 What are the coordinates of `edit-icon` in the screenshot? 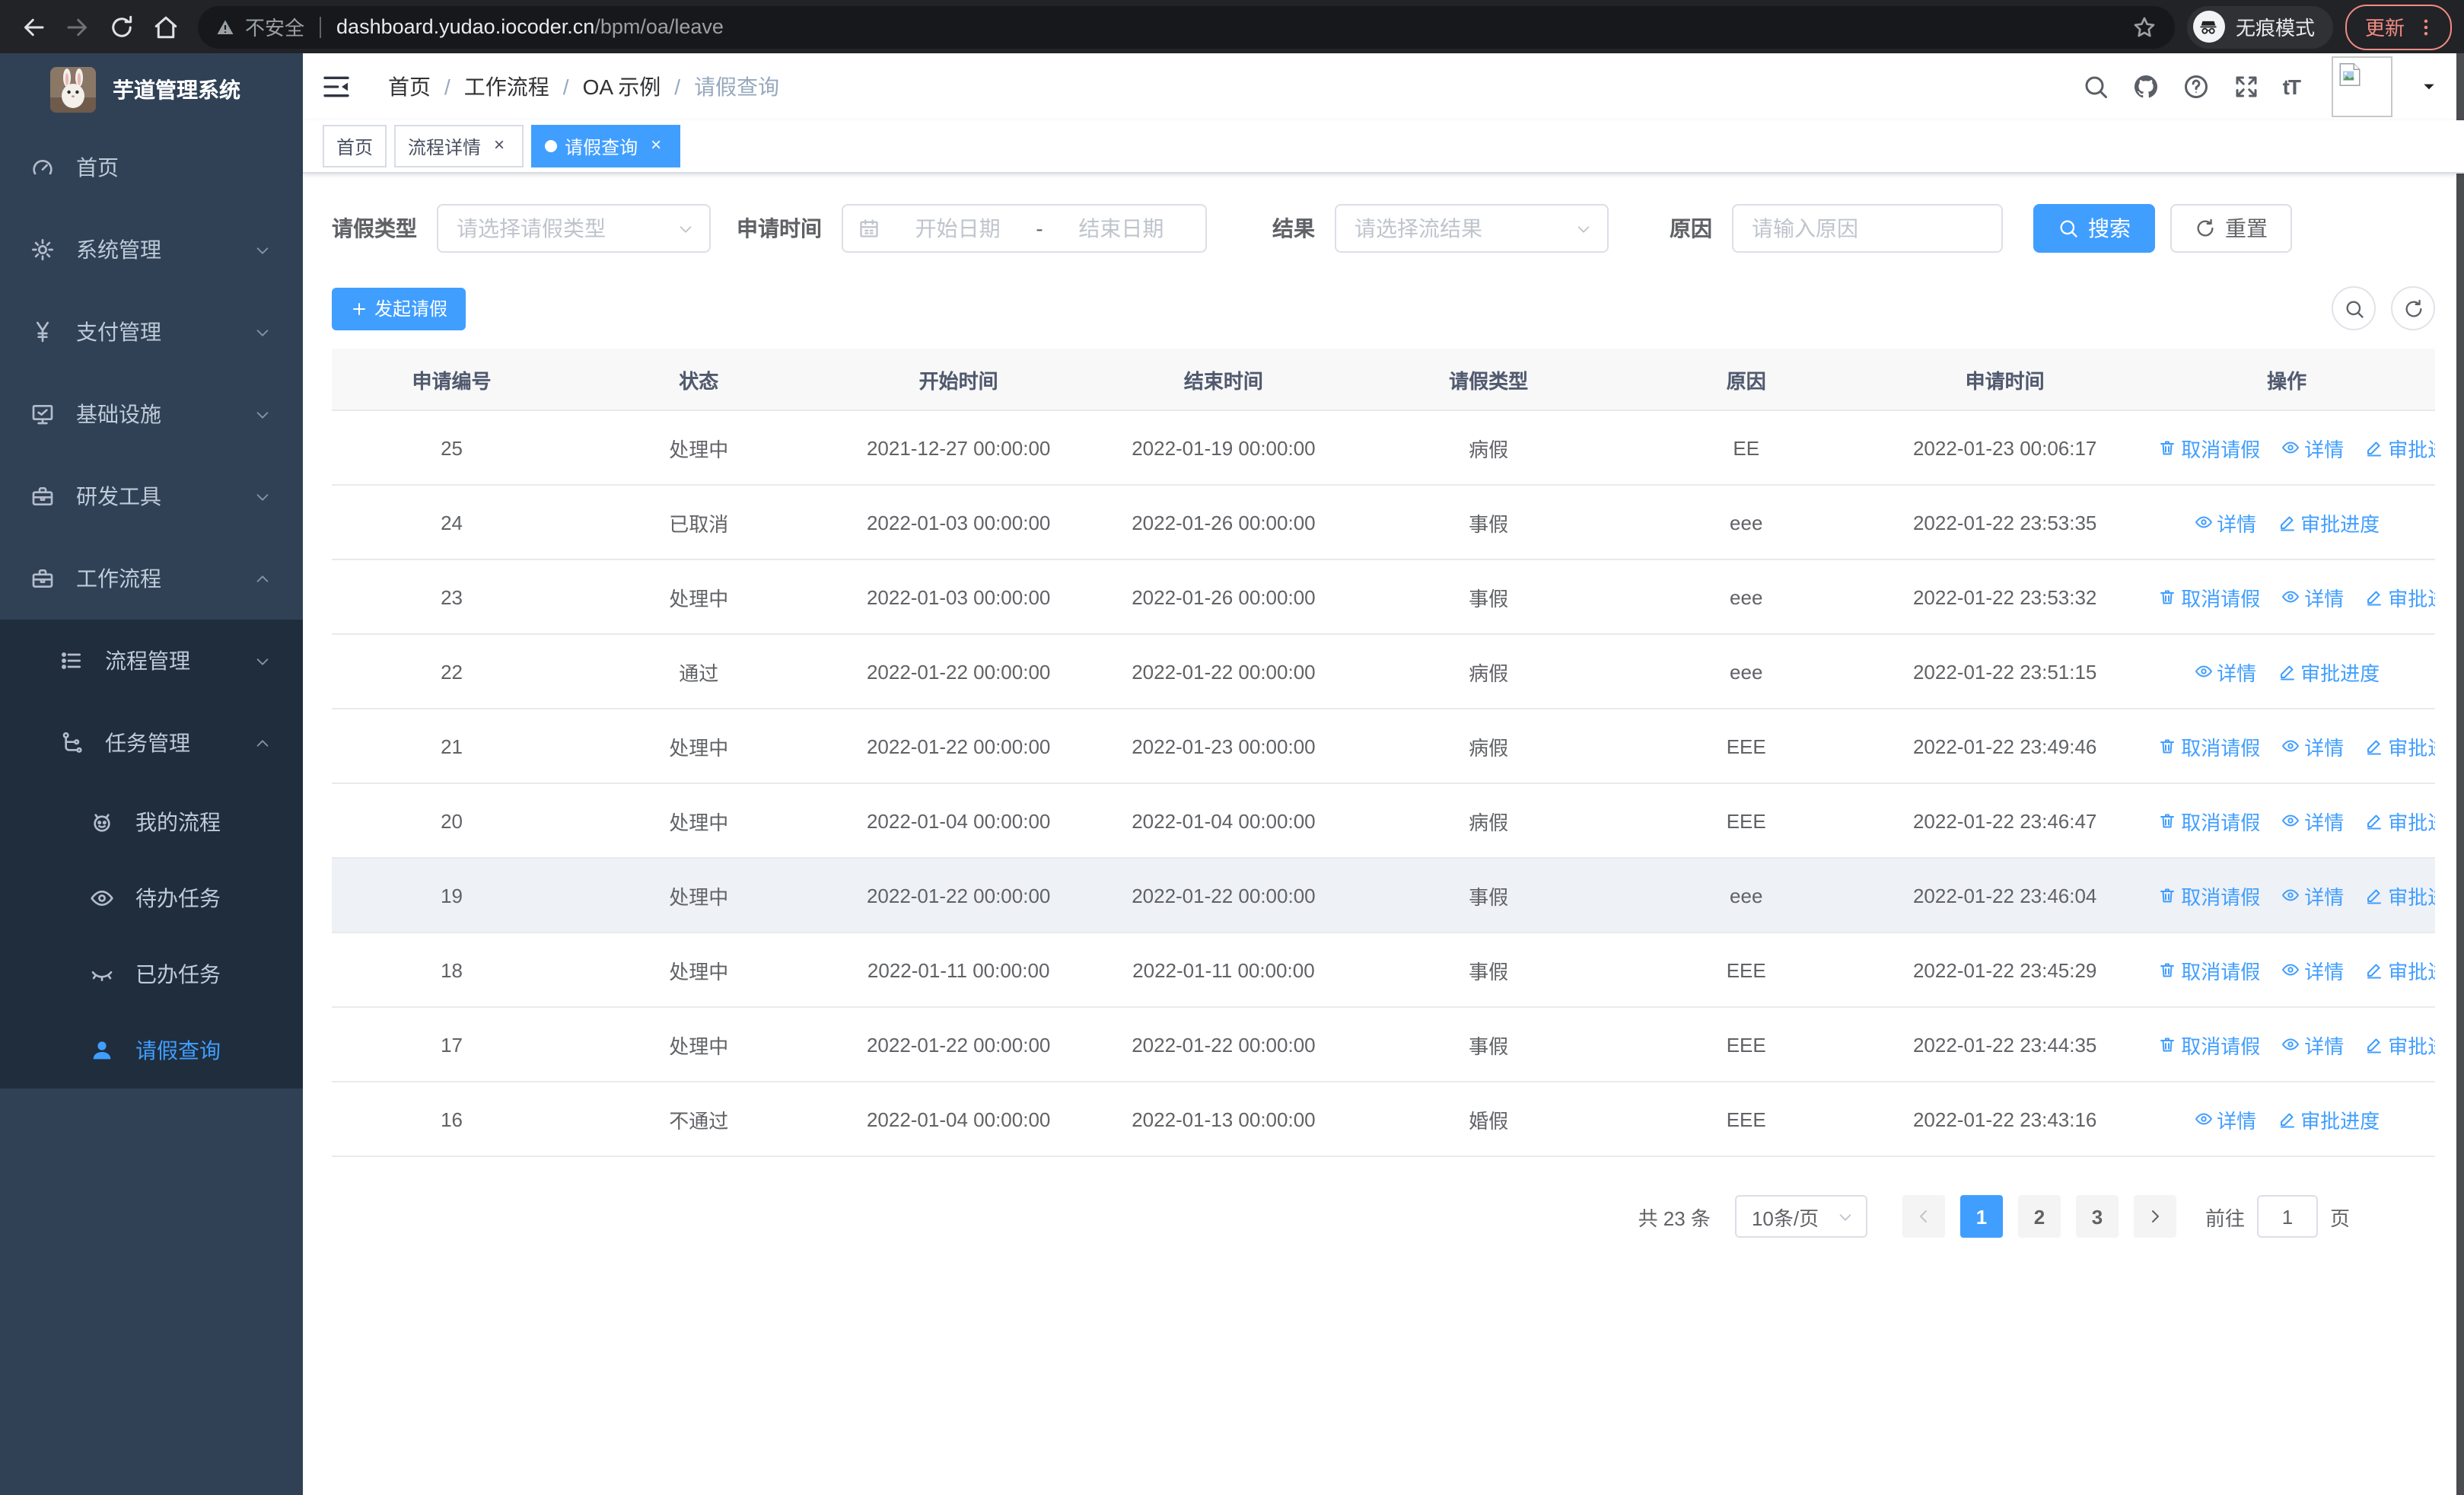 It's located at (2374, 970).